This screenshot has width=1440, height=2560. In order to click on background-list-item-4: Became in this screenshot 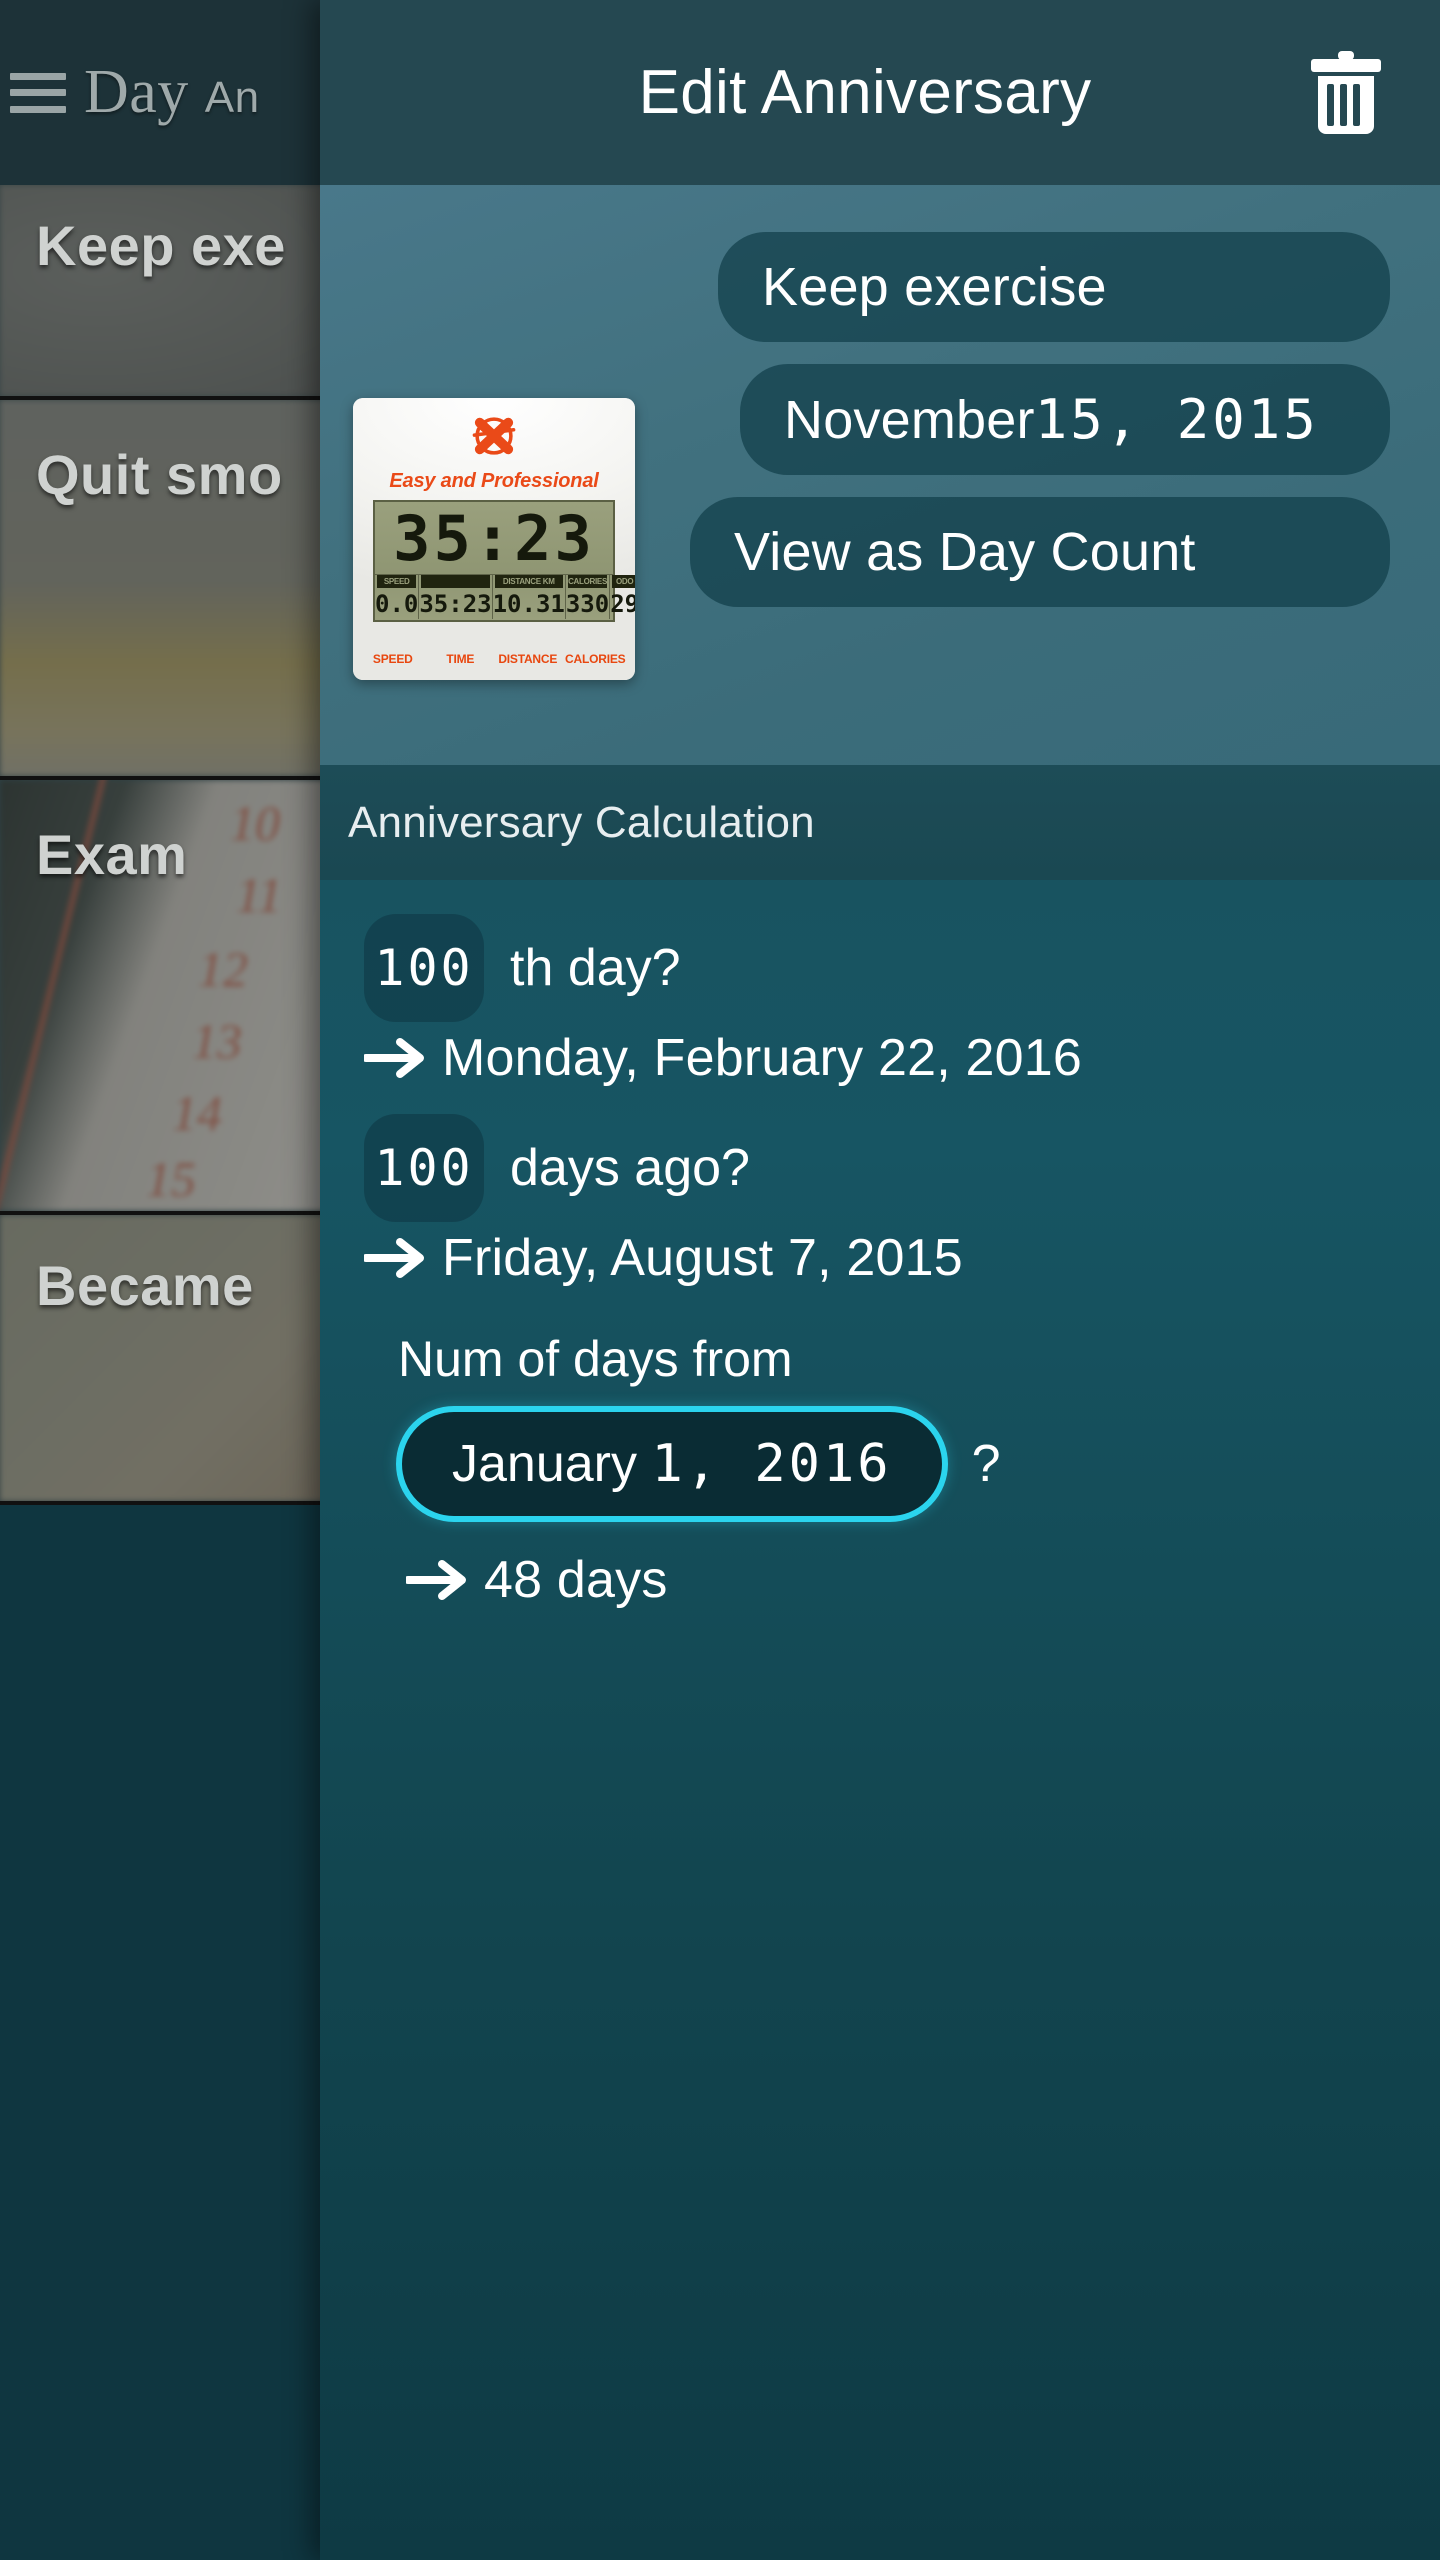, I will do `click(165, 1360)`.